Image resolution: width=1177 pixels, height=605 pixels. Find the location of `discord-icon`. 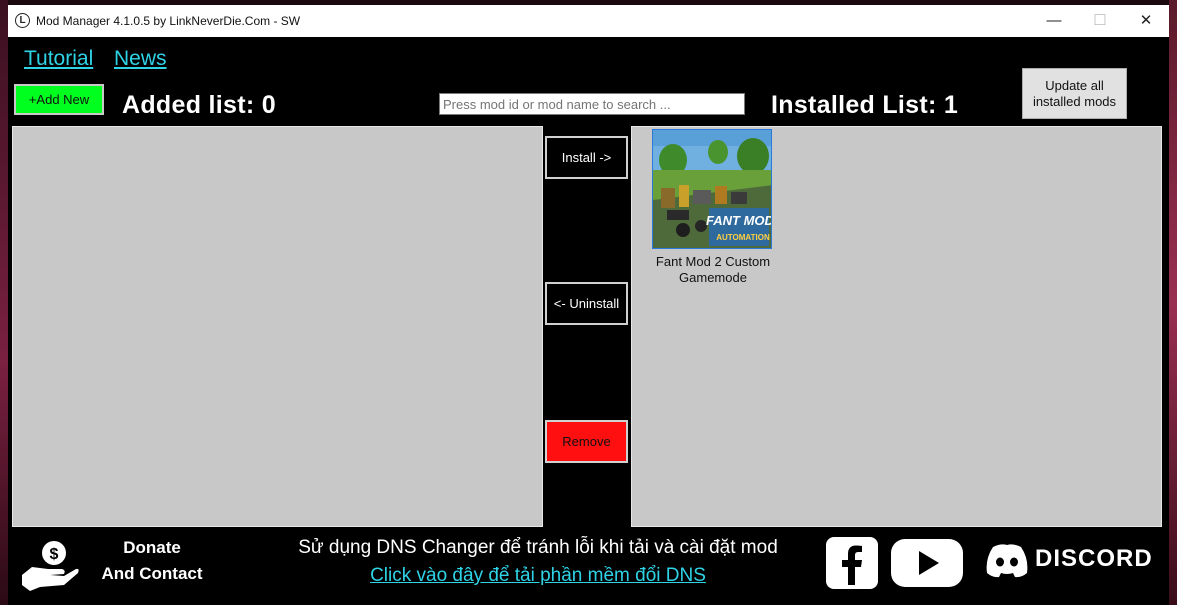

discord-icon is located at coordinates (1007, 561).